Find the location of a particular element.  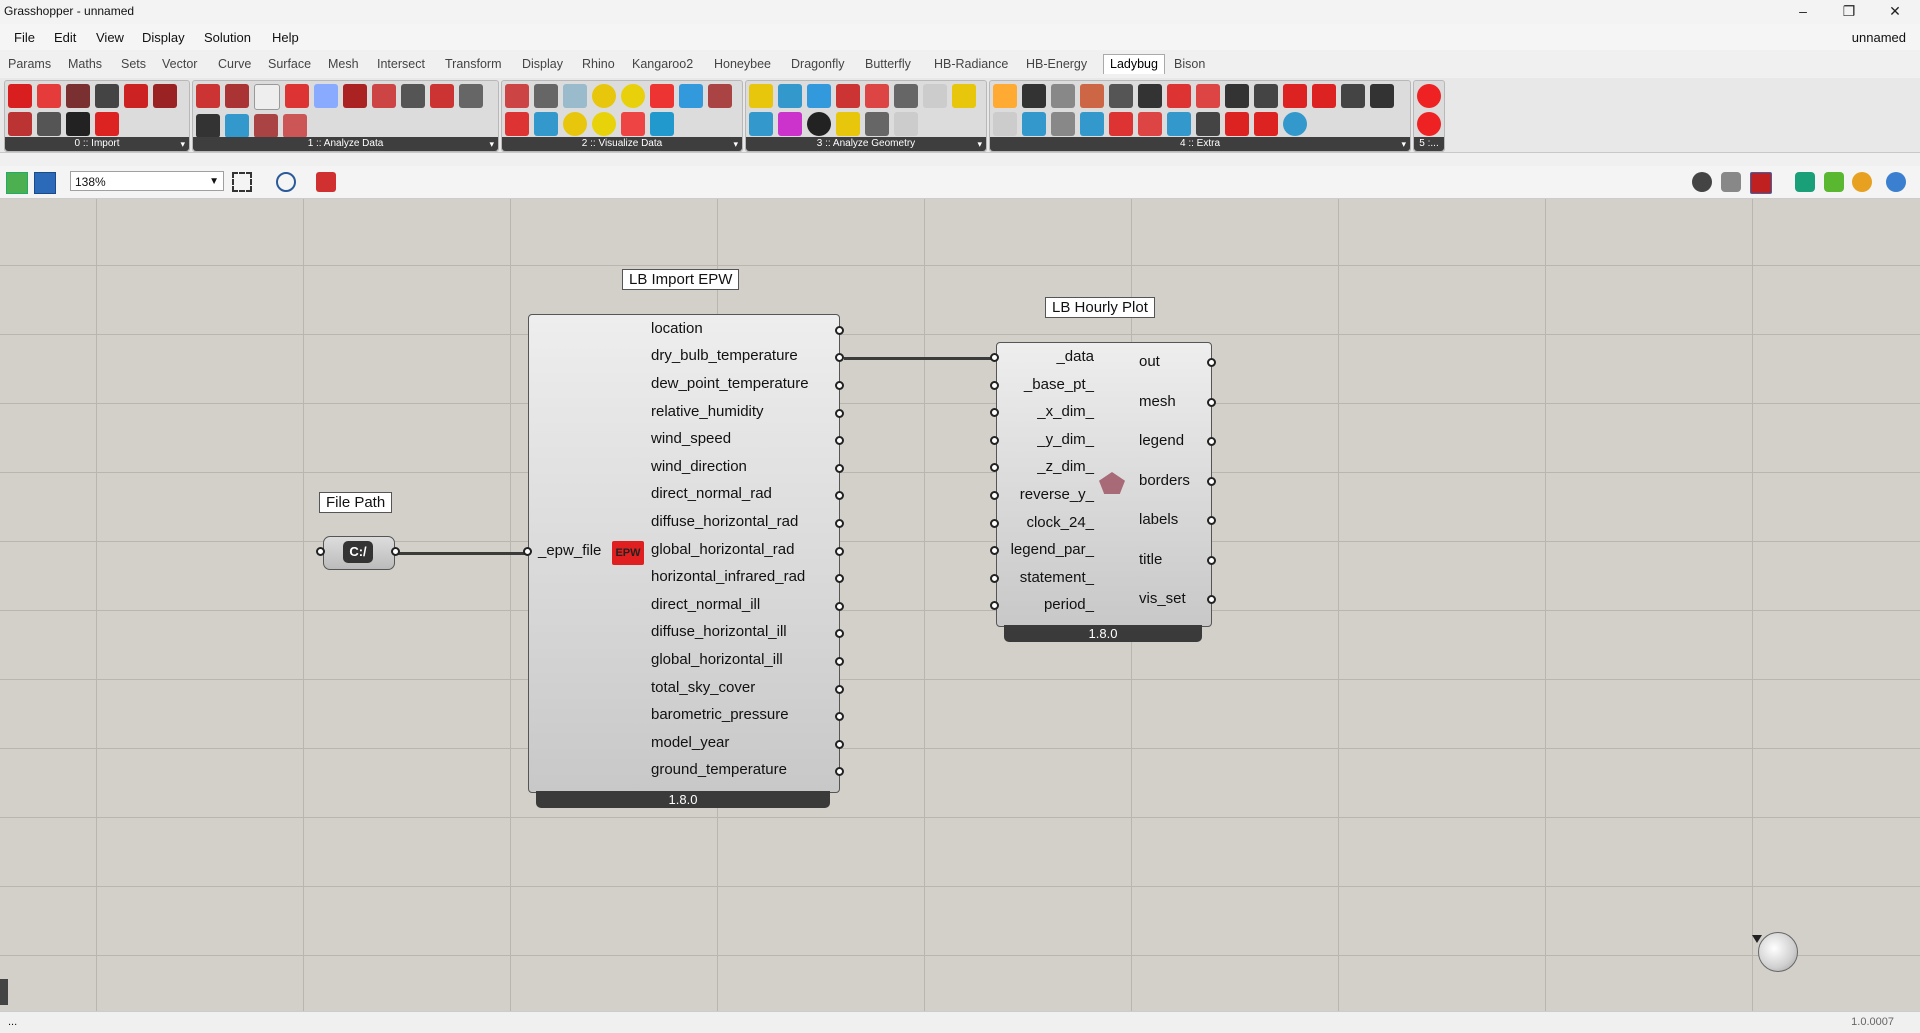

dmh-icon is located at coordinates (208, 126).